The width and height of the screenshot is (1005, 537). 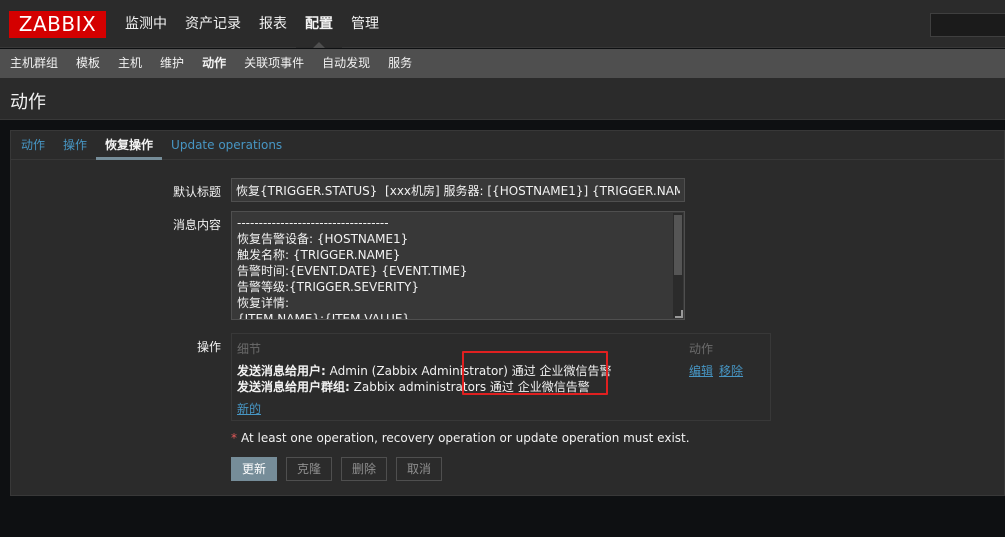 What do you see at coordinates (364, 469) in the screenshot?
I see `delete-button: 删除` at bounding box center [364, 469].